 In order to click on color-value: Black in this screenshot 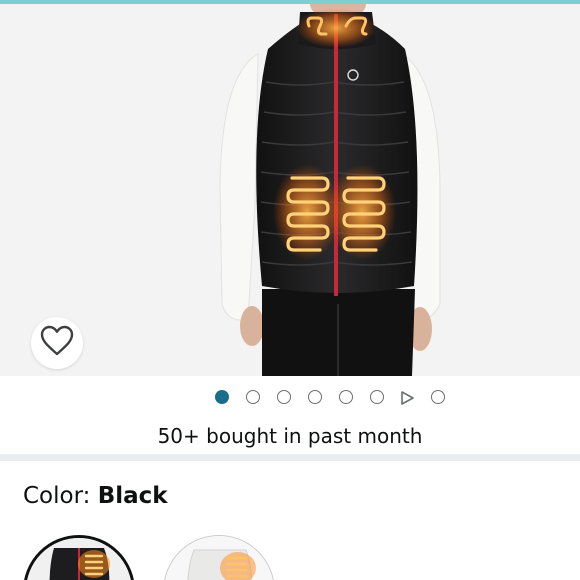, I will do `click(132, 496)`.